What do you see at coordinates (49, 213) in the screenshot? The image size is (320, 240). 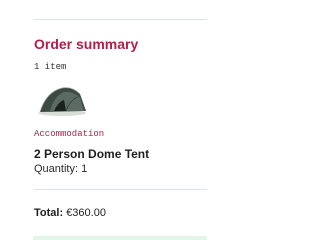 I see `total-label: Total:` at bounding box center [49, 213].